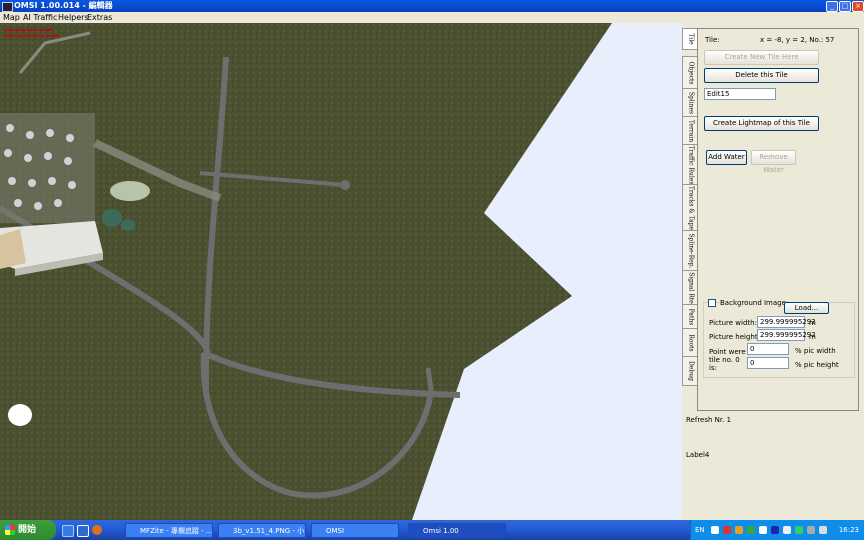 This screenshot has height=540, width=864. What do you see at coordinates (797, 40) in the screenshot?
I see `tile-coords: x = -8, y = 2, No.: 57` at bounding box center [797, 40].